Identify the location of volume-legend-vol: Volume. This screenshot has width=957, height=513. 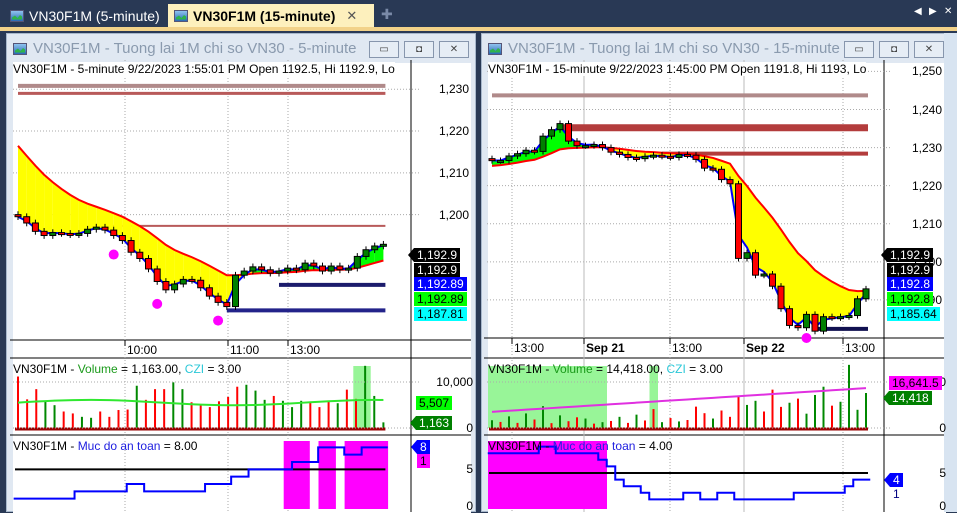
(572, 369).